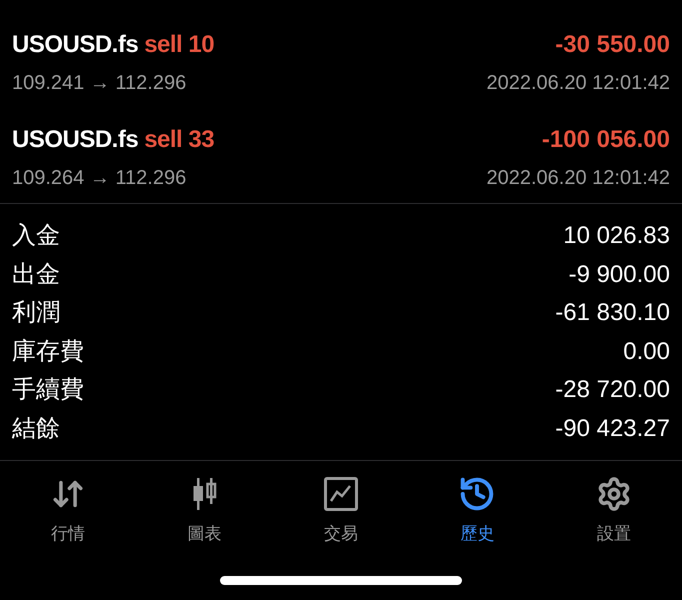 This screenshot has height=600, width=682. I want to click on summary-value: 0.00, so click(646, 351).